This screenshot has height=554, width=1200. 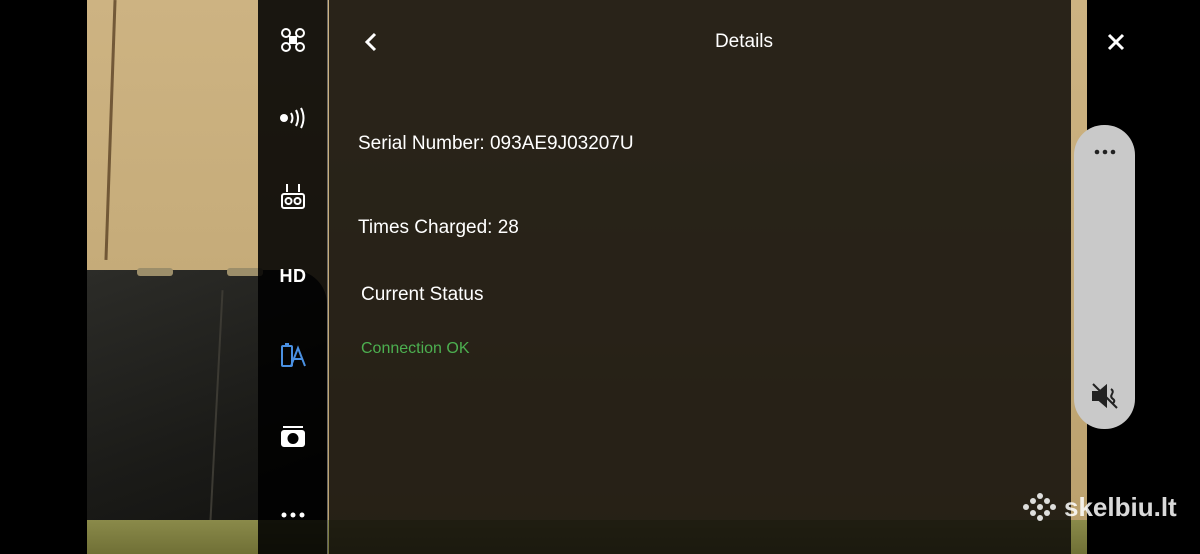 What do you see at coordinates (155, 272) in the screenshot?
I see `case-latch` at bounding box center [155, 272].